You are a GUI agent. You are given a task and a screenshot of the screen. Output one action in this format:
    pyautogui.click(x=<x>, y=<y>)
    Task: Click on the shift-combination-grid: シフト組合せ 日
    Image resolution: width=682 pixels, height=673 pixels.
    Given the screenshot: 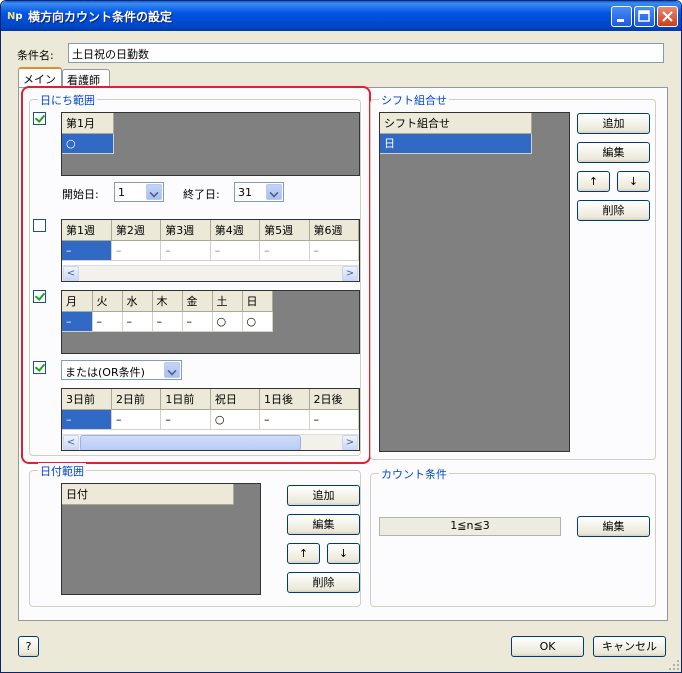 What is the action you would take?
    pyautogui.click(x=474, y=282)
    